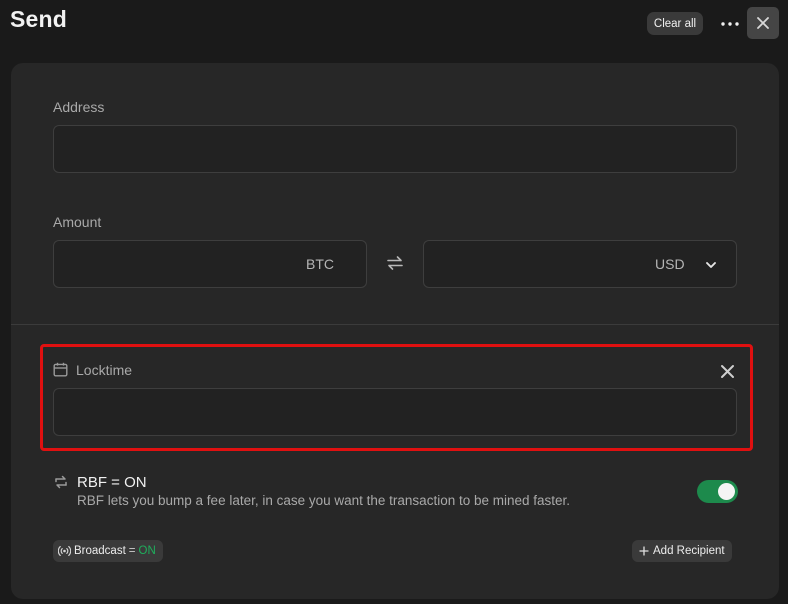  What do you see at coordinates (60, 369) in the screenshot?
I see `calendar-icon` at bounding box center [60, 369].